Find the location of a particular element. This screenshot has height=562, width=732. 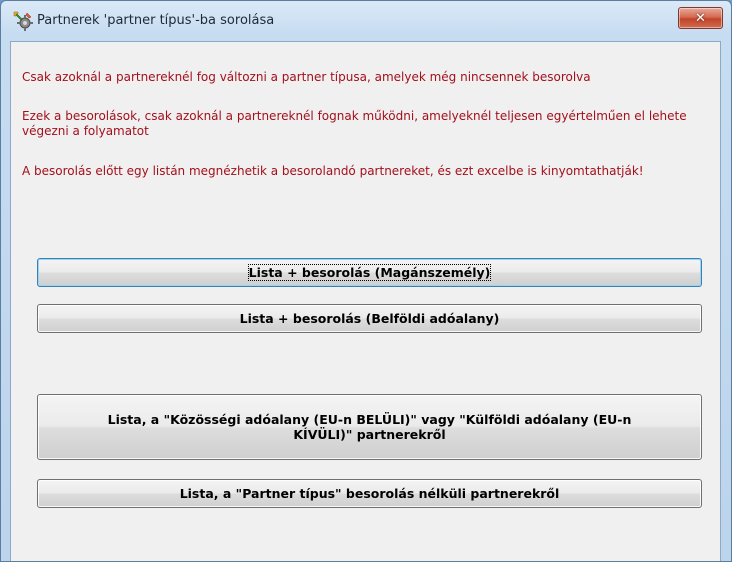

close-icon: ✕ is located at coordinates (700, 18).